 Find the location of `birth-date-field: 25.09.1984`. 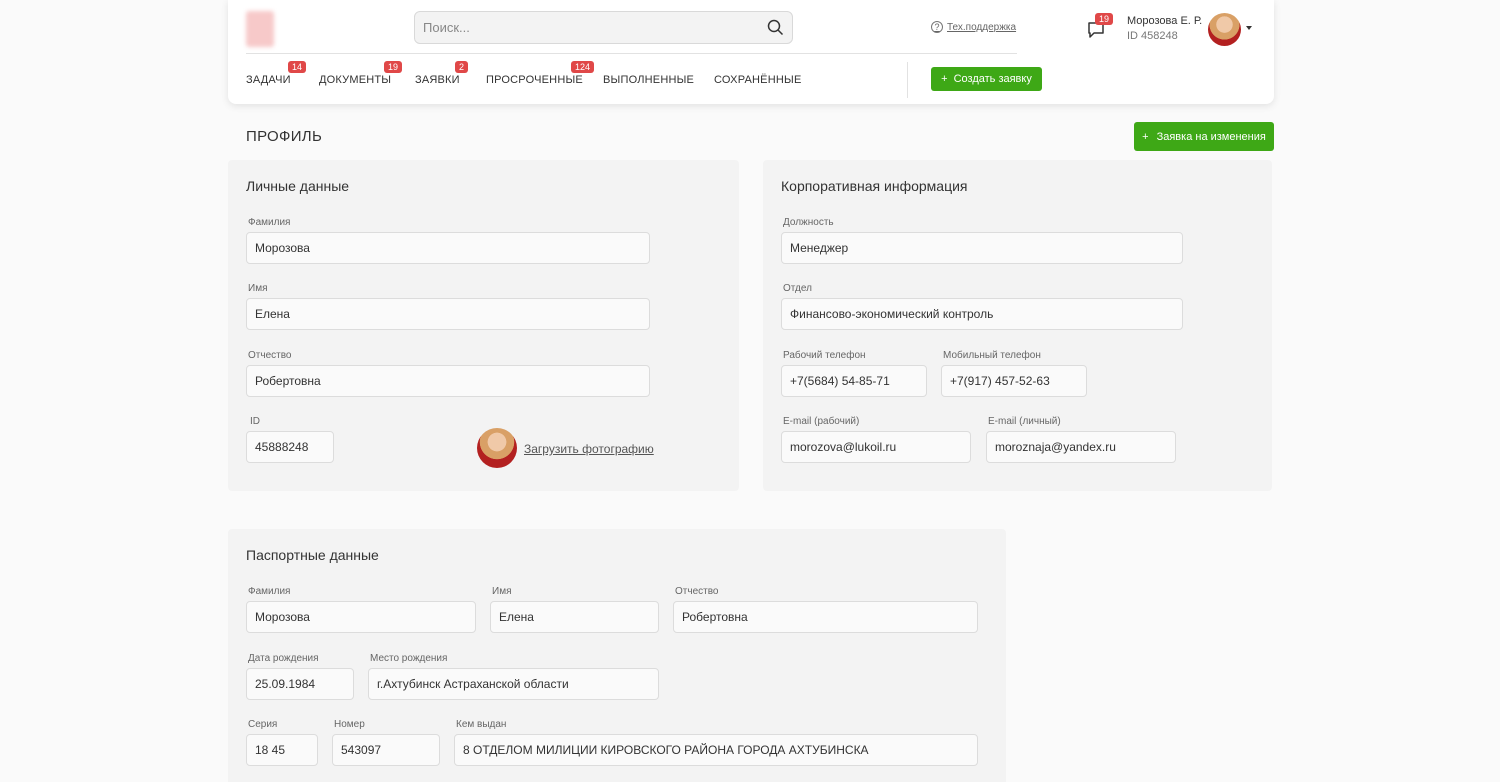

birth-date-field: 25.09.1984 is located at coordinates (300, 684).